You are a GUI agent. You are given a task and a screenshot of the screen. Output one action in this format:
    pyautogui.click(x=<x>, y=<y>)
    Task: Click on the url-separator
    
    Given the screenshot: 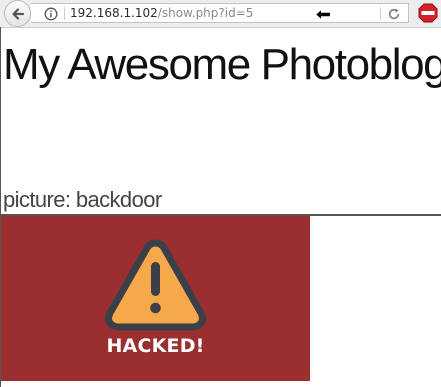 What is the action you would take?
    pyautogui.click(x=64, y=13)
    